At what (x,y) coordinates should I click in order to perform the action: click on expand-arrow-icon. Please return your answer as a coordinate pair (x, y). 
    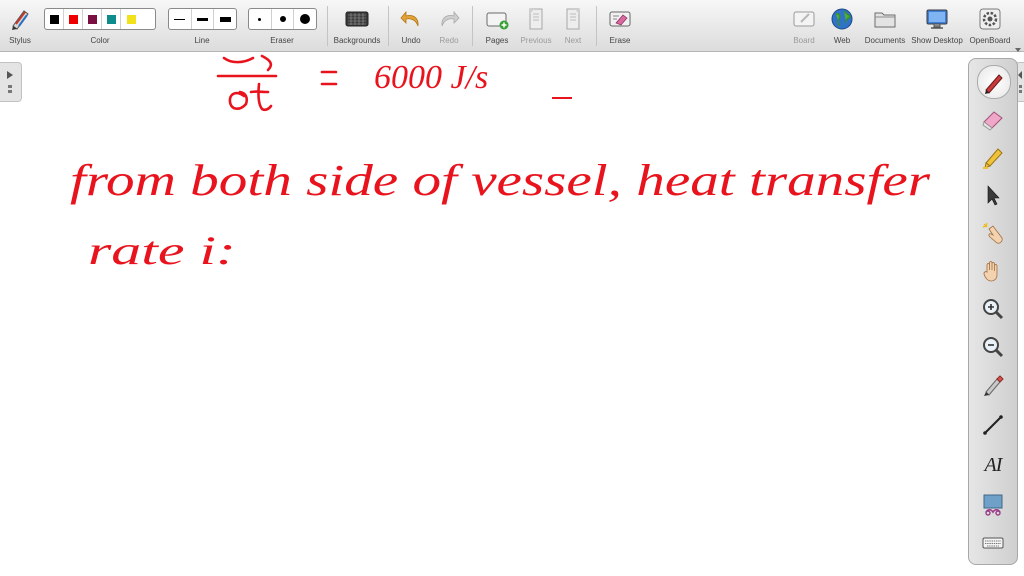
    Looking at the image, I should click on (10, 82).